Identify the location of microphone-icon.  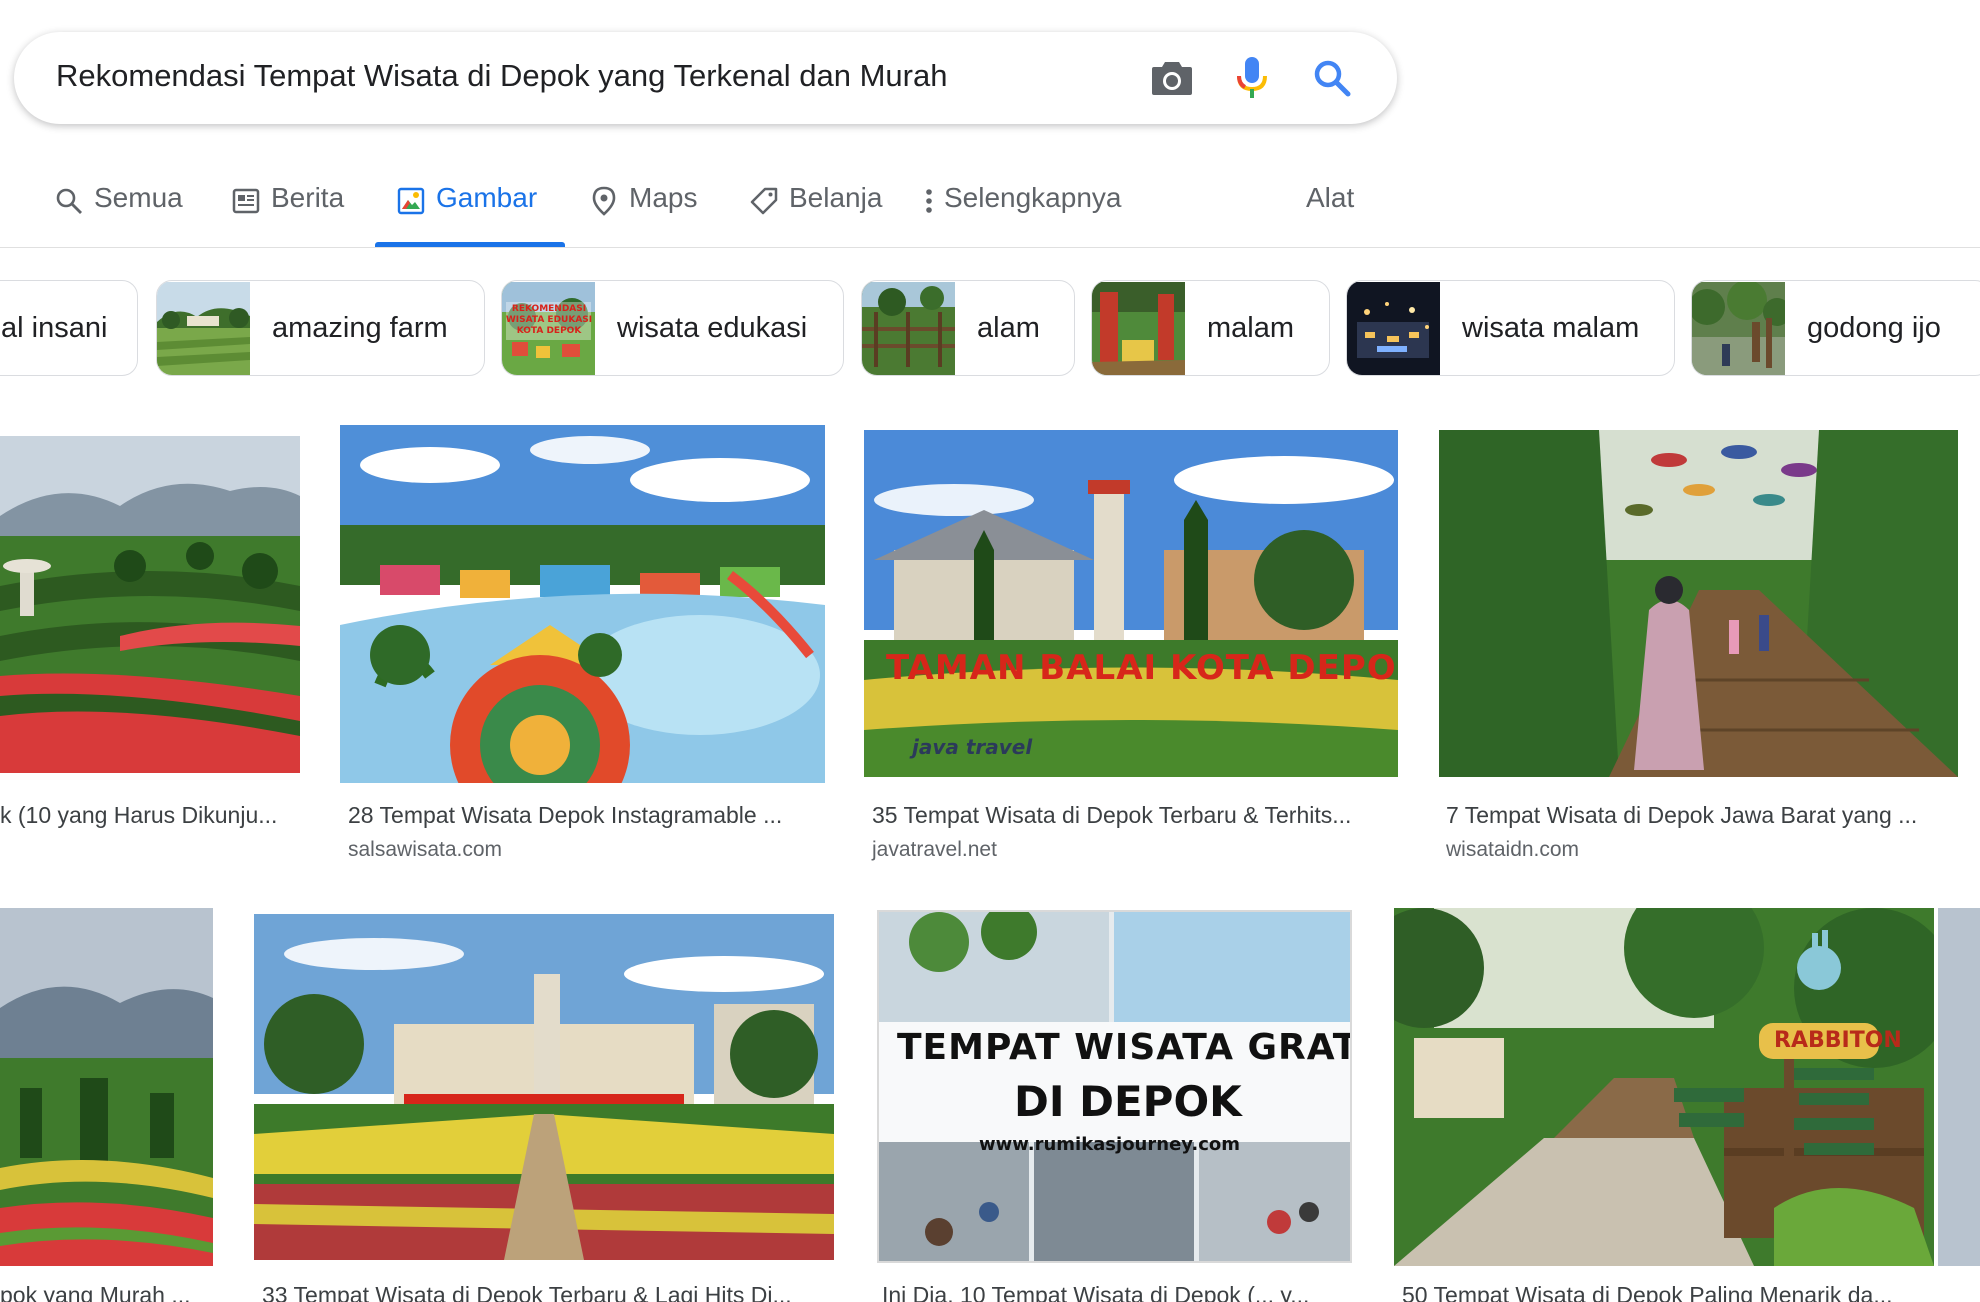
(1252, 78).